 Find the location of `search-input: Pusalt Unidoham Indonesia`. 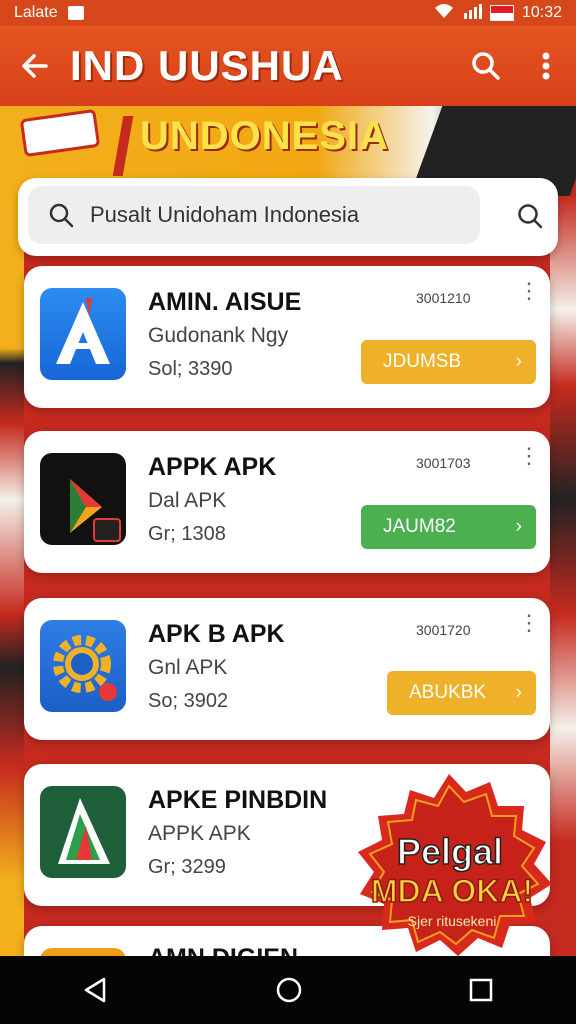

search-input: Pusalt Unidoham Indonesia is located at coordinates (254, 215).